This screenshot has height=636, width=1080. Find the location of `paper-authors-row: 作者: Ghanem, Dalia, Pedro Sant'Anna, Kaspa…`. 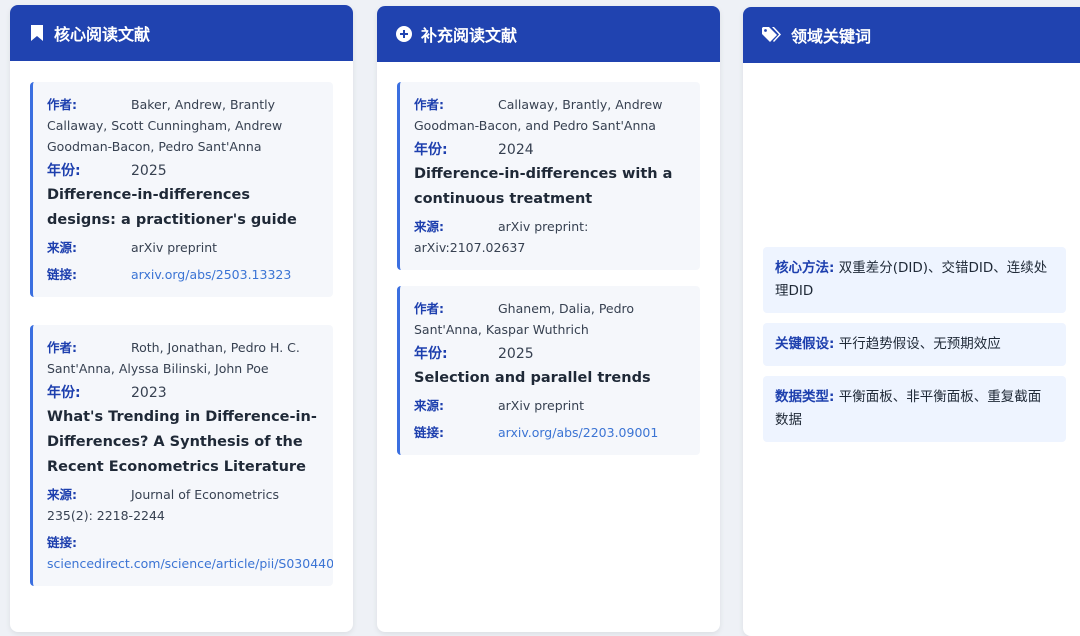

paper-authors-row: 作者: Ghanem, Dalia, Pedro Sant'Anna, Kaspa… is located at coordinates (524, 319).